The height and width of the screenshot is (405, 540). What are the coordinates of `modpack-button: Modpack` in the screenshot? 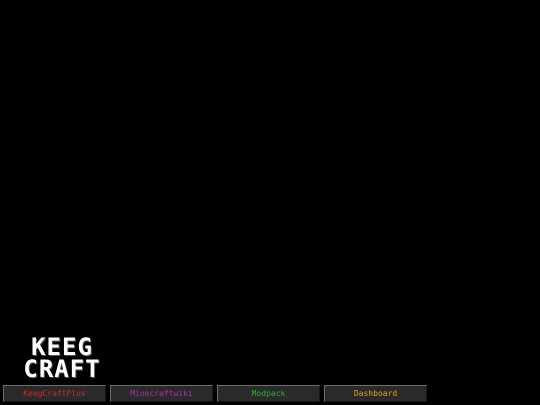 It's located at (268, 393).